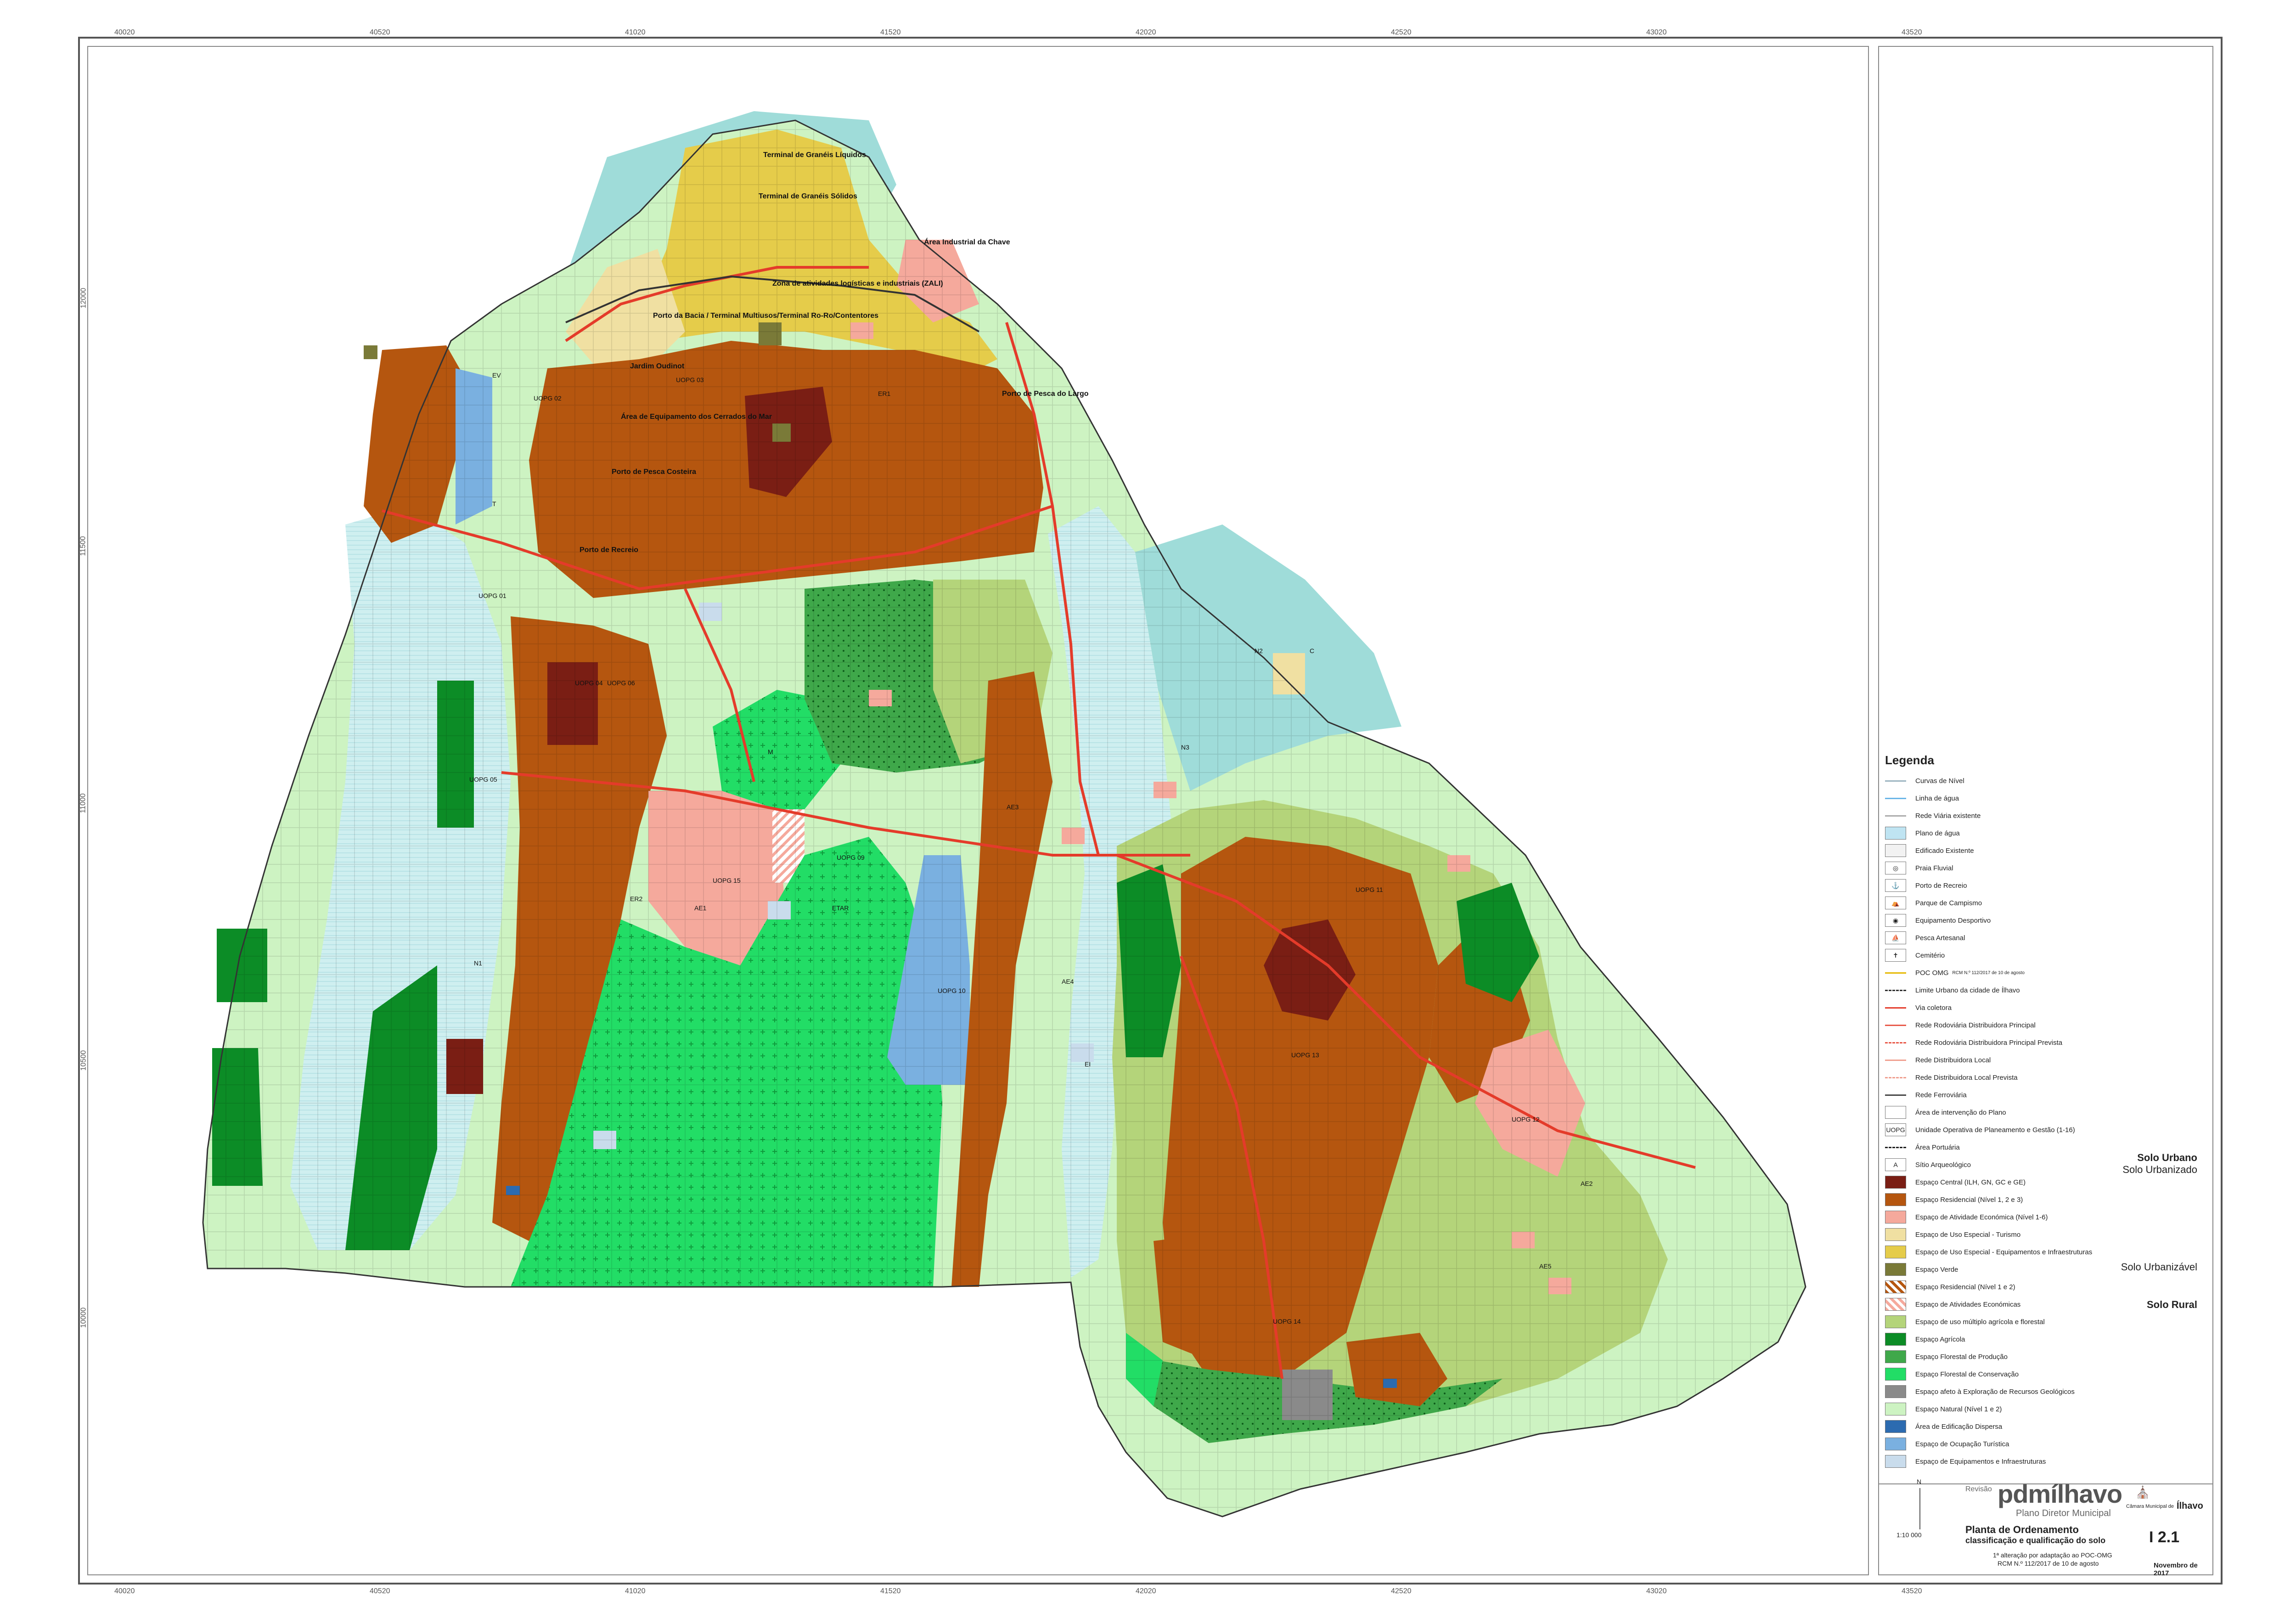 This screenshot has height=1624, width=2296. I want to click on legend-label: Rede Rodoviária Distribuidora Principal, so click(1975, 1025).